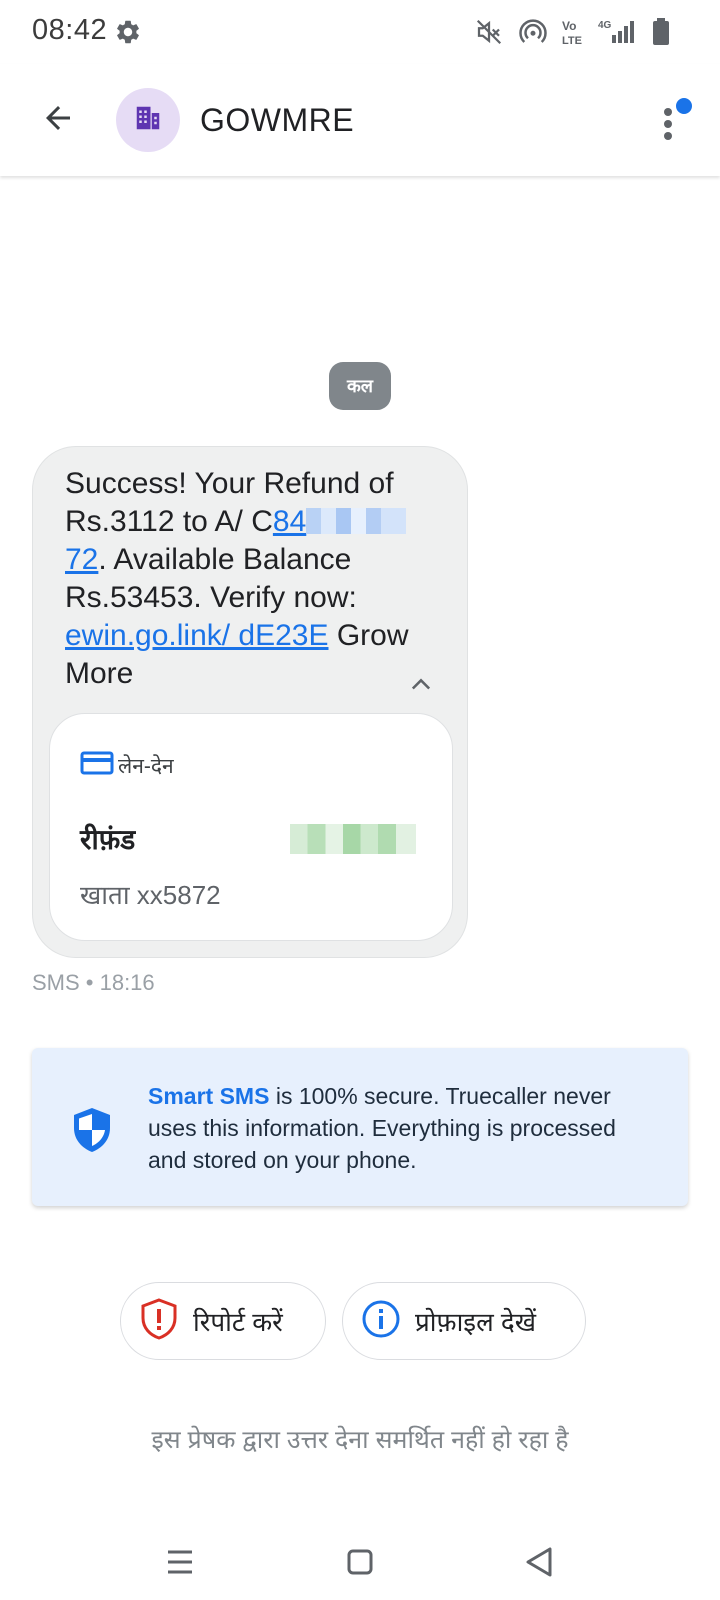  I want to click on mute-icon, so click(489, 32).